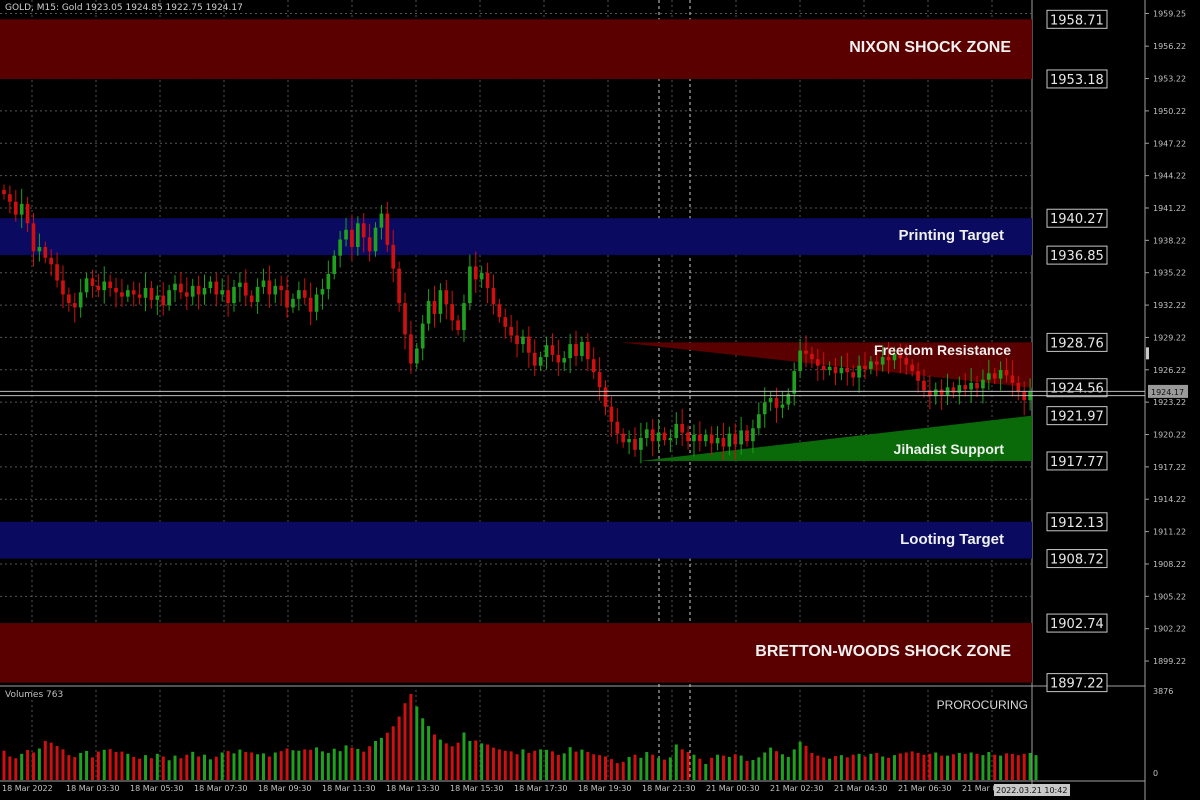 The height and width of the screenshot is (800, 1200). Describe the element at coordinates (1169, 435) in the screenshot. I see `price-tick-label: 1920.22` at that location.